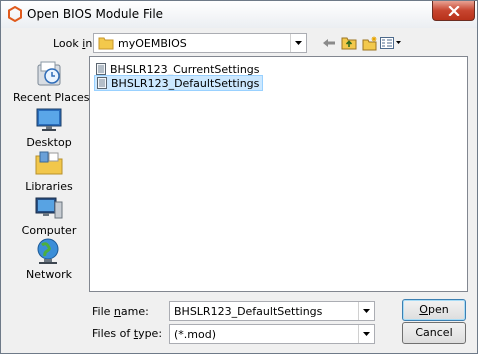 This screenshot has height=354, width=478. I want to click on view-menu-button, so click(391, 43).